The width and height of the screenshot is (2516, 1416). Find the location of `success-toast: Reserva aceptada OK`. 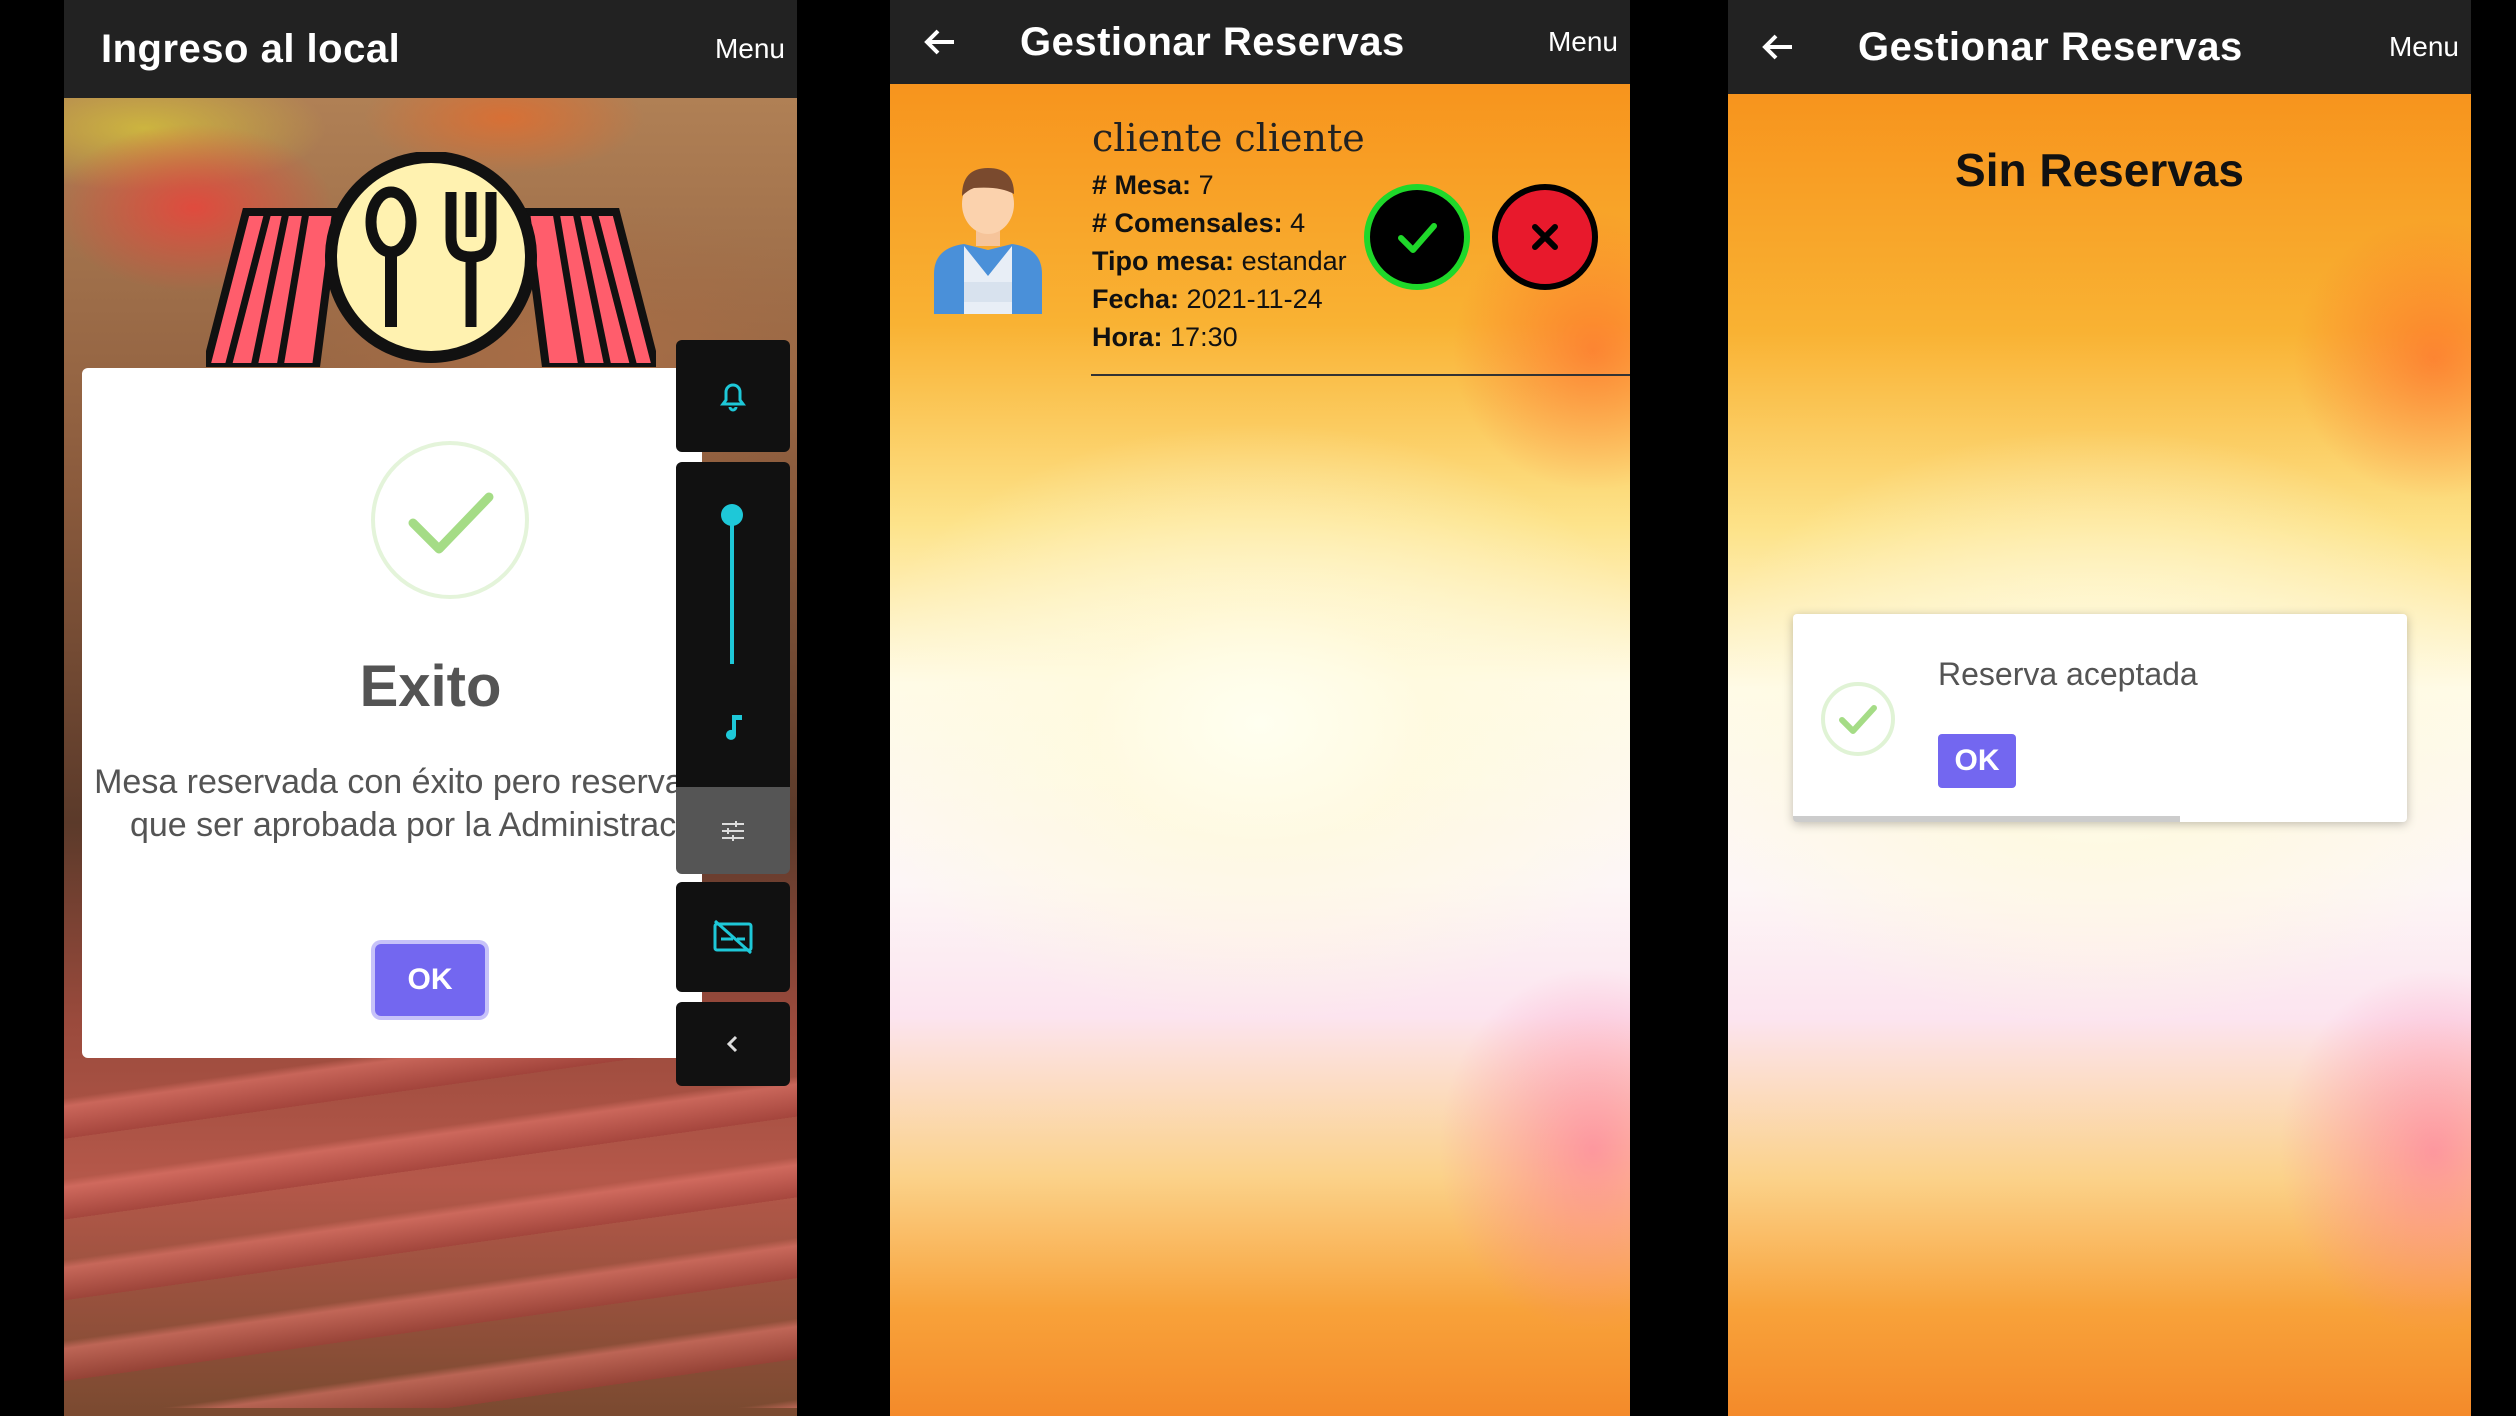

success-toast: Reserva aceptada OK is located at coordinates (2100, 718).